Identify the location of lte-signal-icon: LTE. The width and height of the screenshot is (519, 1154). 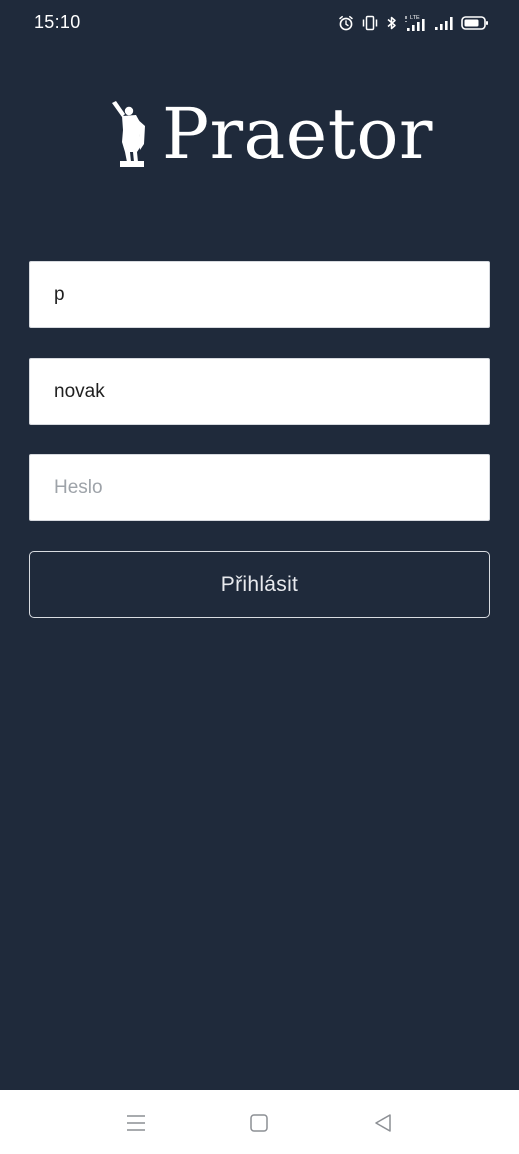
(416, 23).